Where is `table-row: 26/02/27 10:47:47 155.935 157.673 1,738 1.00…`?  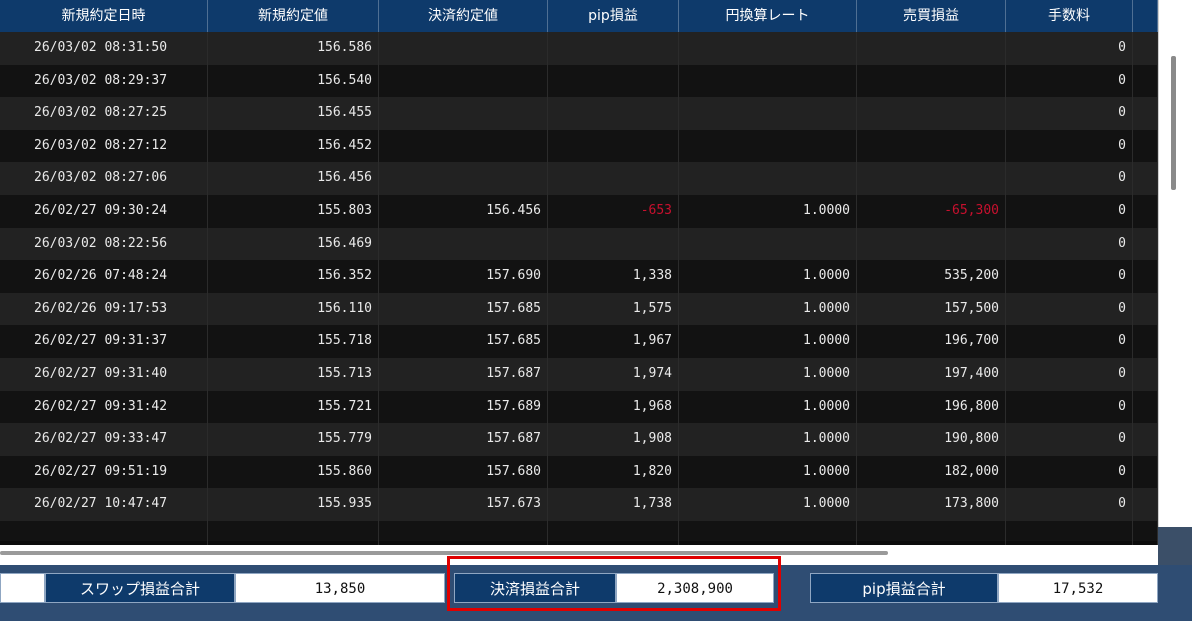
table-row: 26/02/27 10:47:47 155.935 157.673 1,738 1.00… is located at coordinates (579, 504).